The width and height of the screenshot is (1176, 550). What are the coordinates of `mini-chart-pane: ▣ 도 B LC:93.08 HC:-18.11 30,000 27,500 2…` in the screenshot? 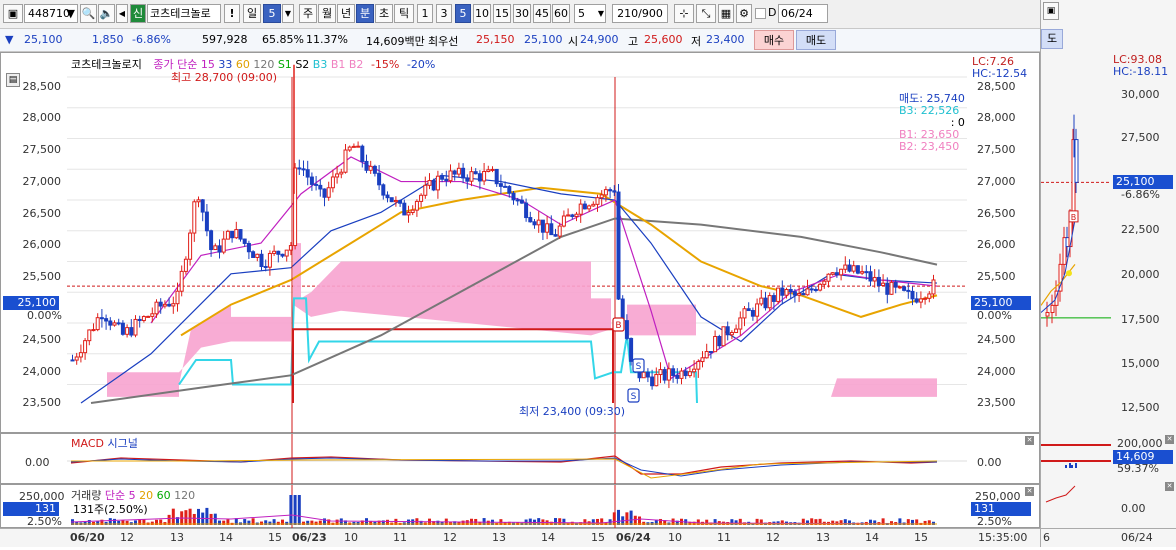 It's located at (1108, 273).